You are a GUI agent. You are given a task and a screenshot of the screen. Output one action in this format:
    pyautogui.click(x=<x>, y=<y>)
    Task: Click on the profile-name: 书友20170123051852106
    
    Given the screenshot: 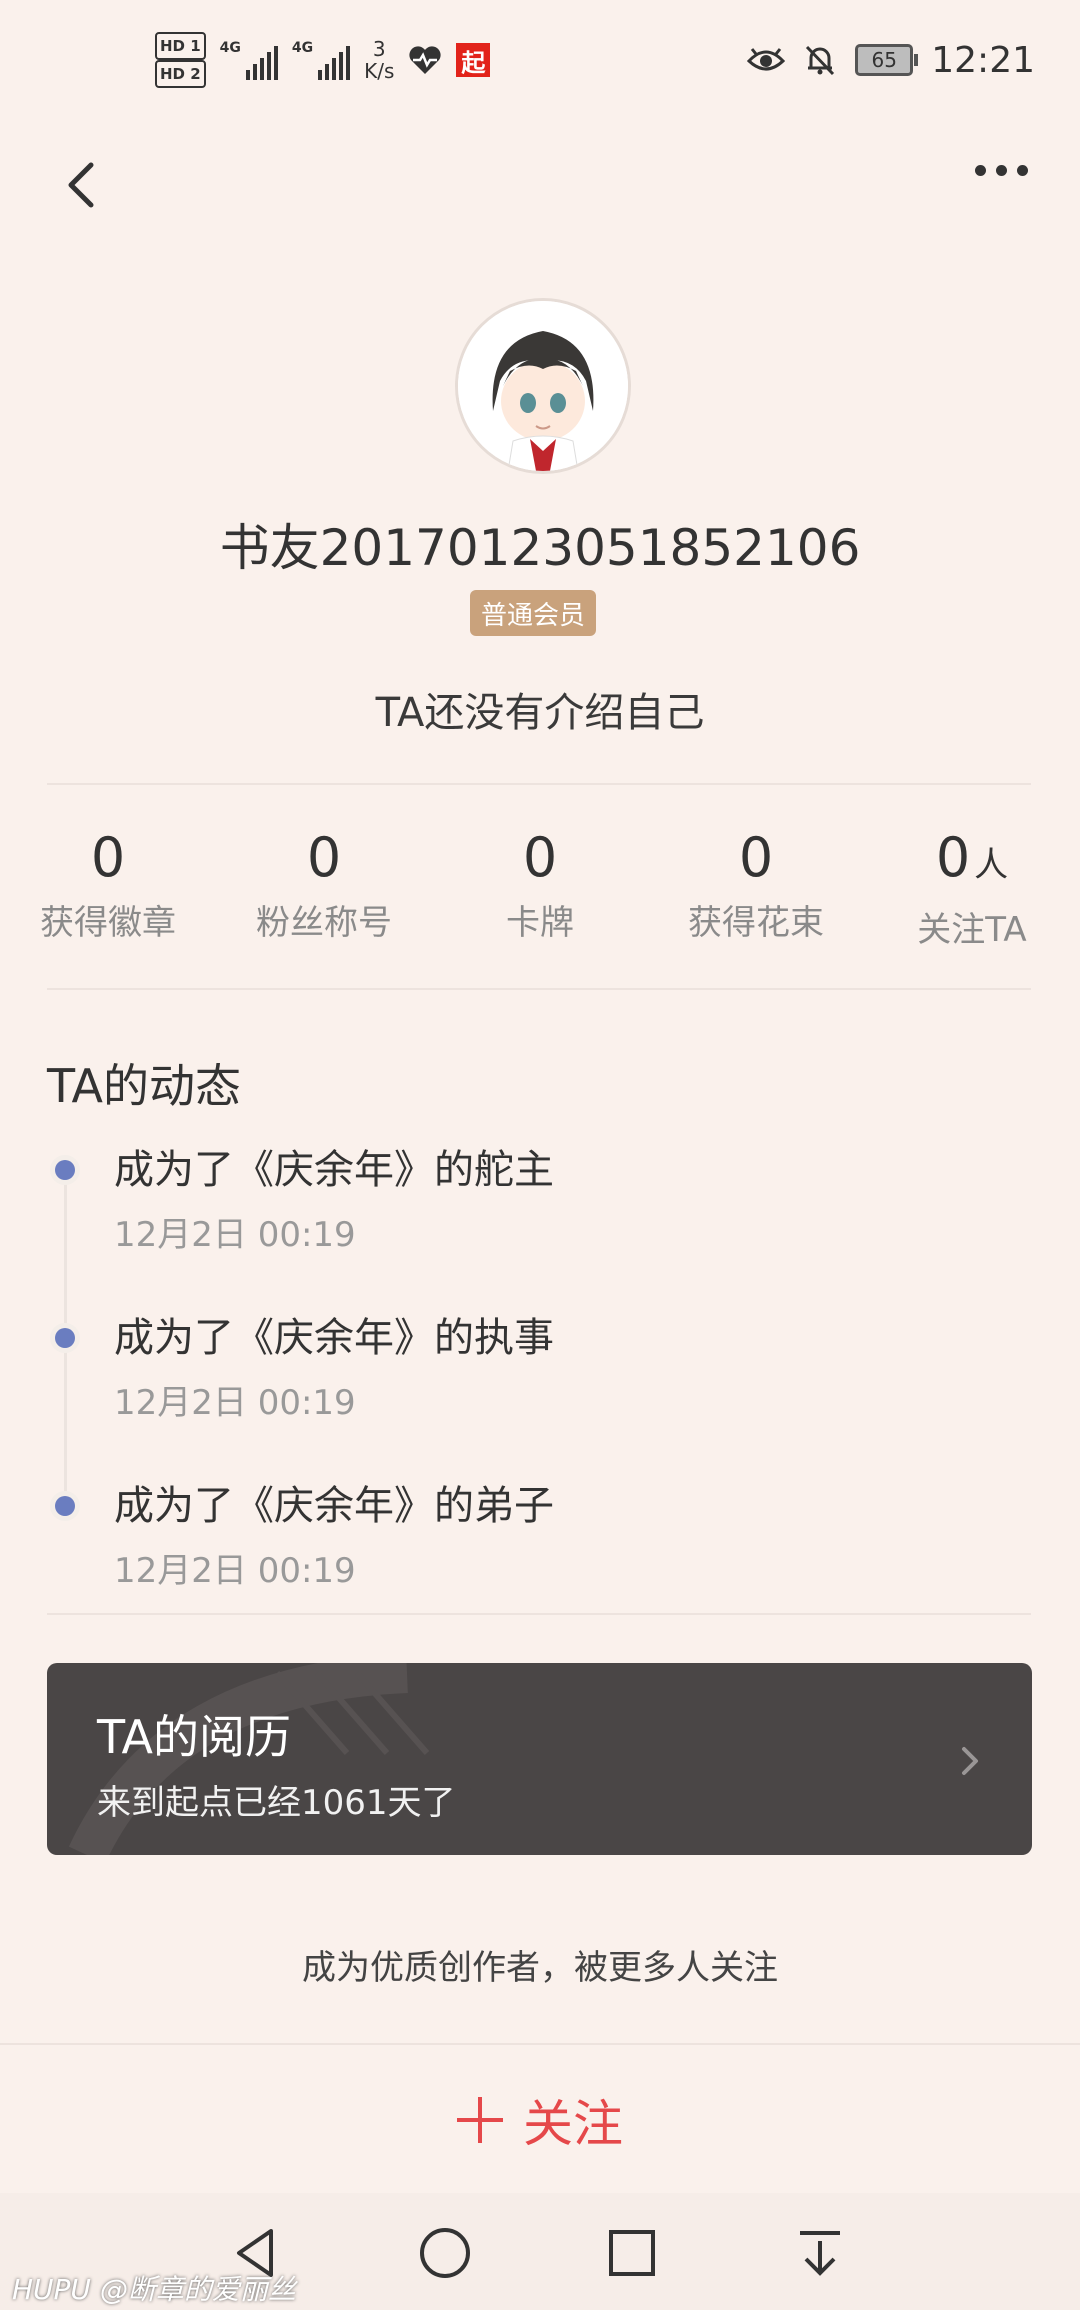 What is the action you would take?
    pyautogui.click(x=540, y=548)
    